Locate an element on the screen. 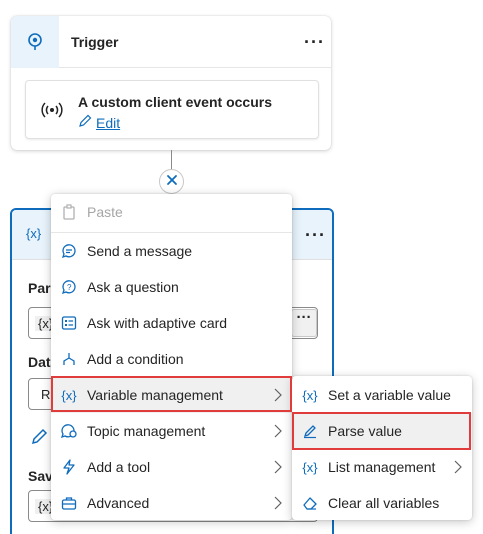  chat-bubble-icon is located at coordinates (69, 251).